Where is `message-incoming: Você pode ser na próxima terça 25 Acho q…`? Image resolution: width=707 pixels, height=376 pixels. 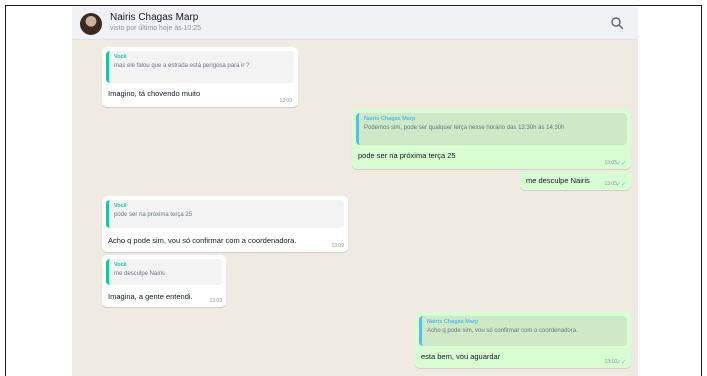
message-incoming: Você pode ser na próxima terça 25 Acho q… is located at coordinates (225, 224).